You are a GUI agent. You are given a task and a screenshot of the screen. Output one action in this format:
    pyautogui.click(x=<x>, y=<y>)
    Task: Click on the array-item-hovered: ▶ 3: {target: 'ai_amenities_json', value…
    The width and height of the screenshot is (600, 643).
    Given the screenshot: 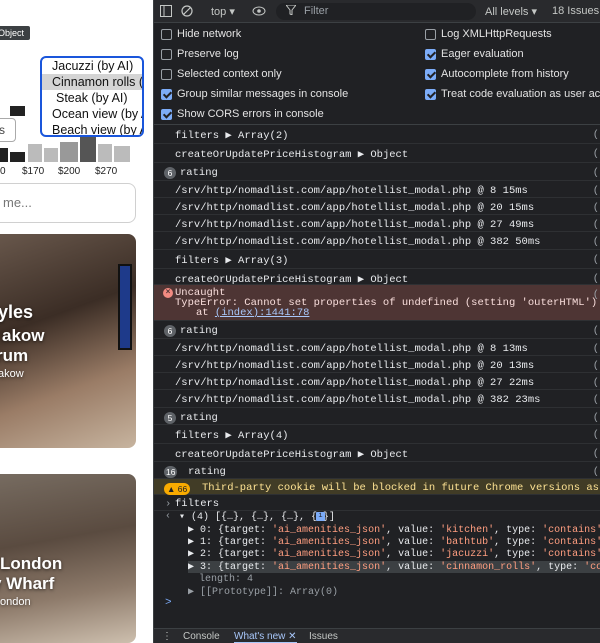 What is the action you would take?
    pyautogui.click(x=394, y=567)
    